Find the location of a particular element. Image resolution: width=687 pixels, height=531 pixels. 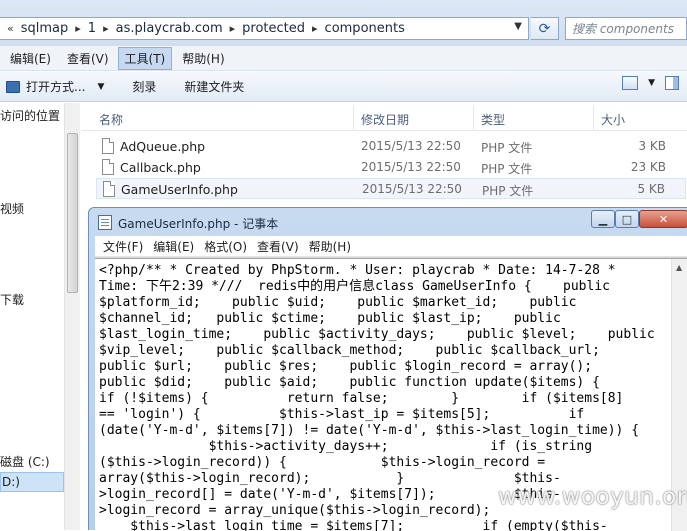

menu-bar: 编辑(E) 查看(V) 工具(T) 帮助(H) is located at coordinates (343, 58).